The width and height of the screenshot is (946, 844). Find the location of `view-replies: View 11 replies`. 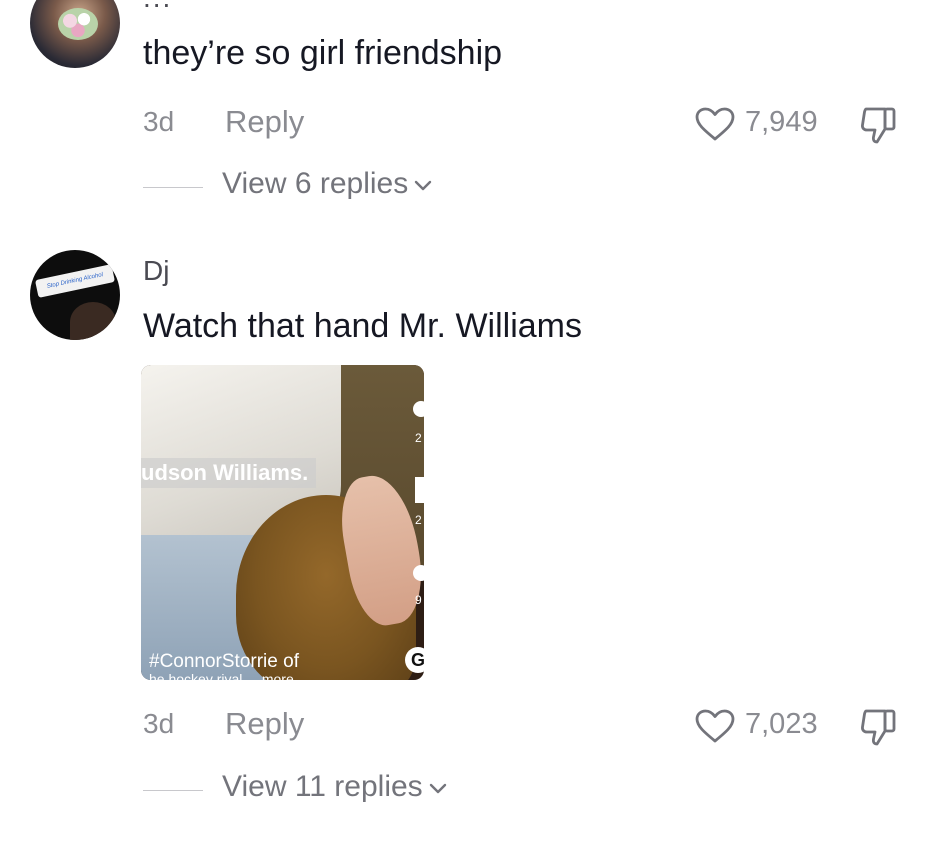

view-replies: View 11 replies is located at coordinates (473, 790).